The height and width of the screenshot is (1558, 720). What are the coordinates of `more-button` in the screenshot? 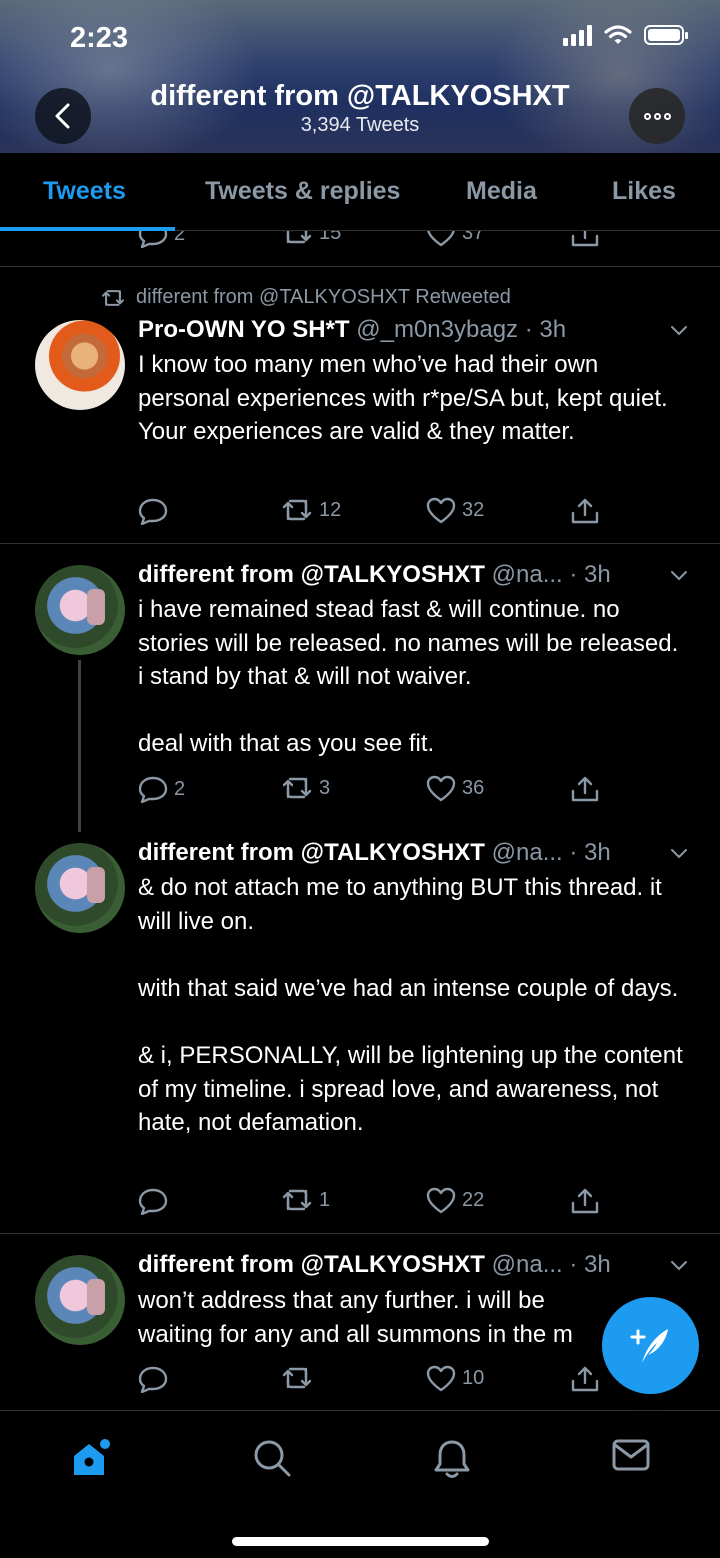 It's located at (657, 116).